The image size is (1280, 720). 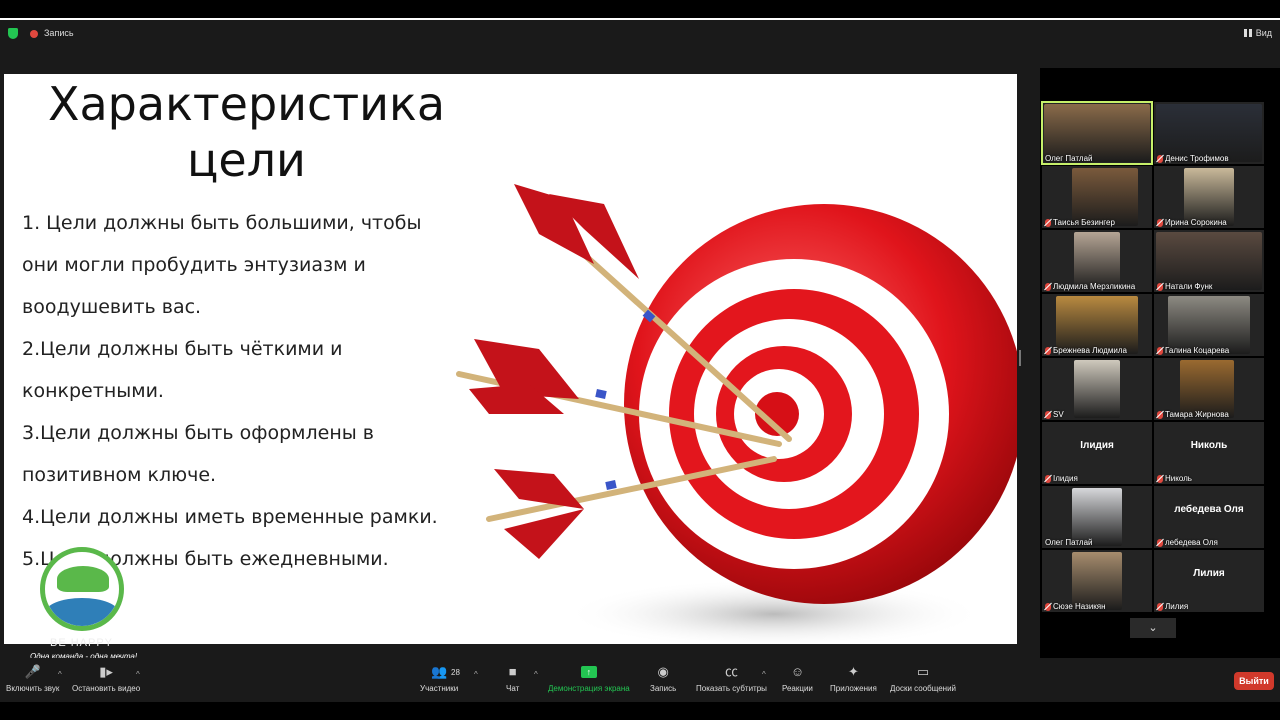 What do you see at coordinates (1153, 628) in the screenshot?
I see `gallery-scroll-down-button: ⌄` at bounding box center [1153, 628].